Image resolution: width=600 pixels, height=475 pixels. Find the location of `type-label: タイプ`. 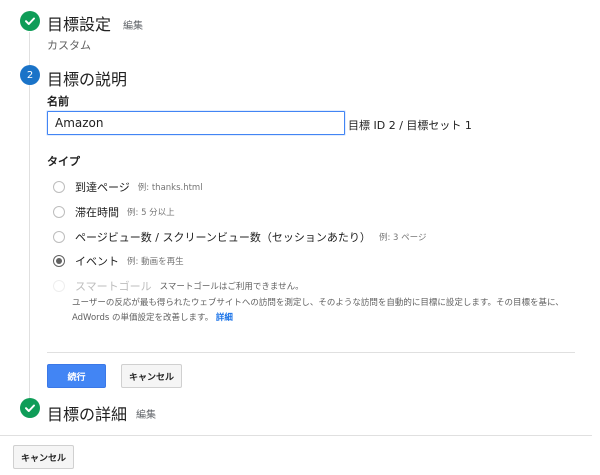

type-label: タイプ is located at coordinates (63, 161).